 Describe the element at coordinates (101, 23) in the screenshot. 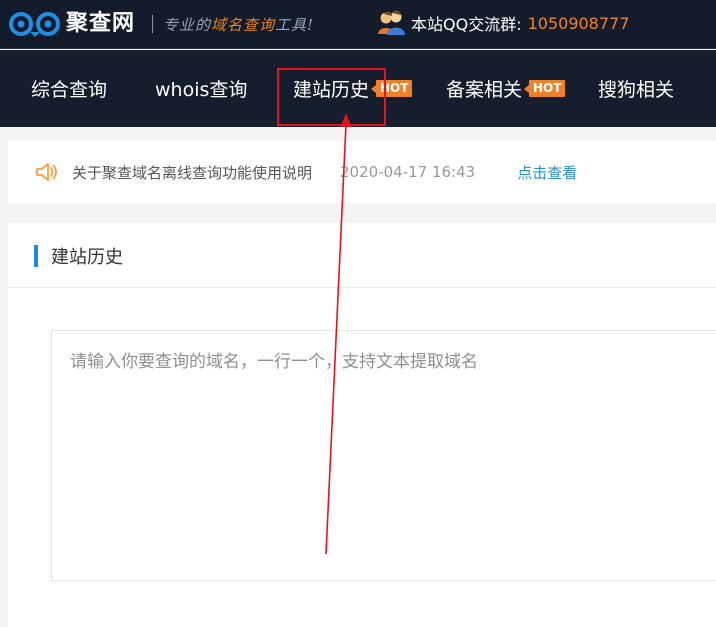

I see `logo-text: 聚查网` at that location.